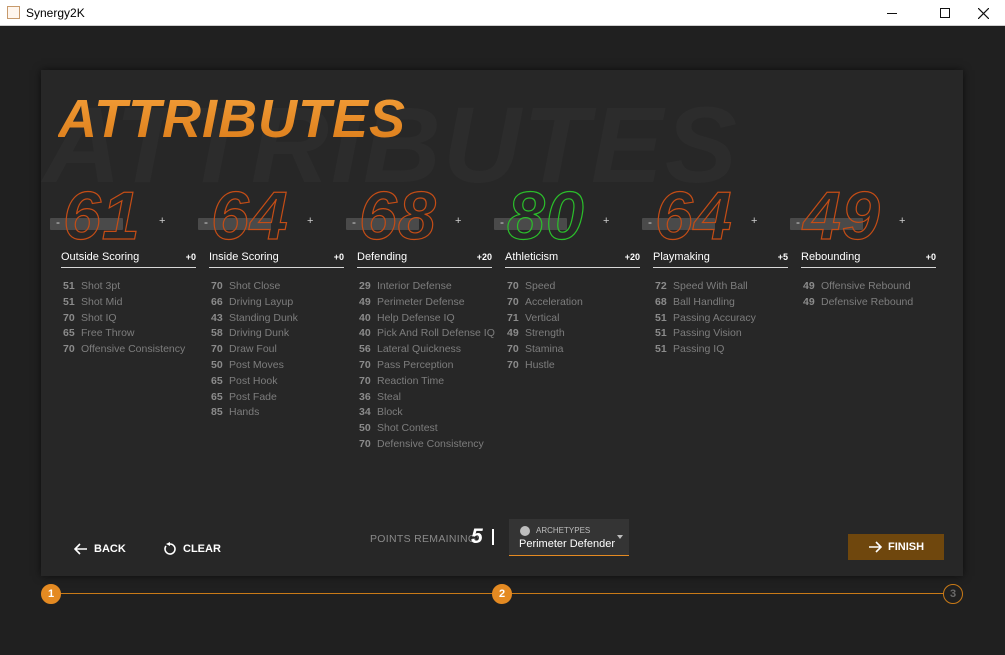 Image resolution: width=1005 pixels, height=655 pixels. What do you see at coordinates (722, 304) in the screenshot?
I see `attribute-row: 68 Ball Handling` at bounding box center [722, 304].